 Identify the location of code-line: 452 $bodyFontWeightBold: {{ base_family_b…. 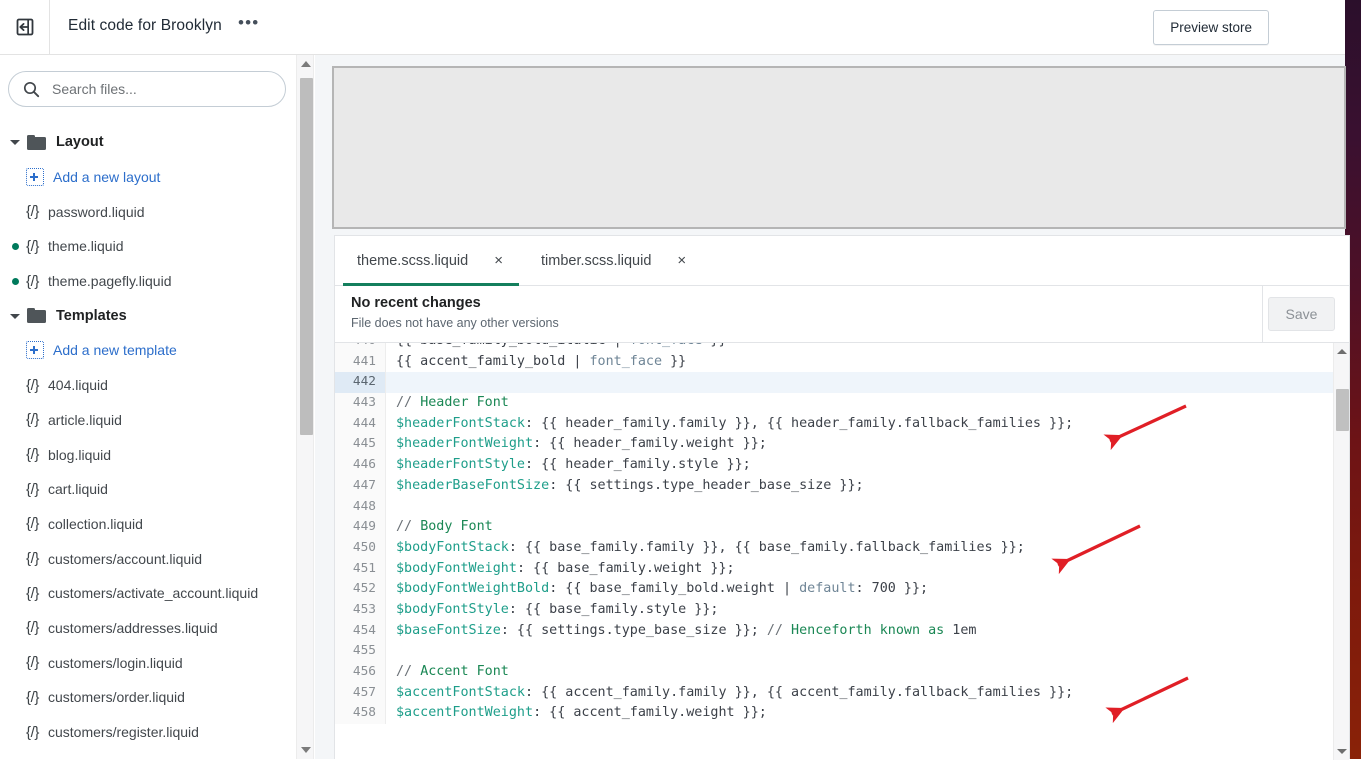
(842, 589).